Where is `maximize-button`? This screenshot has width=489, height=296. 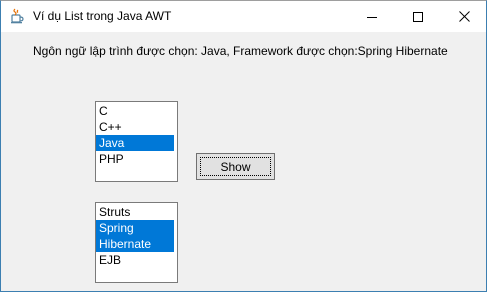
maximize-button is located at coordinates (418, 16).